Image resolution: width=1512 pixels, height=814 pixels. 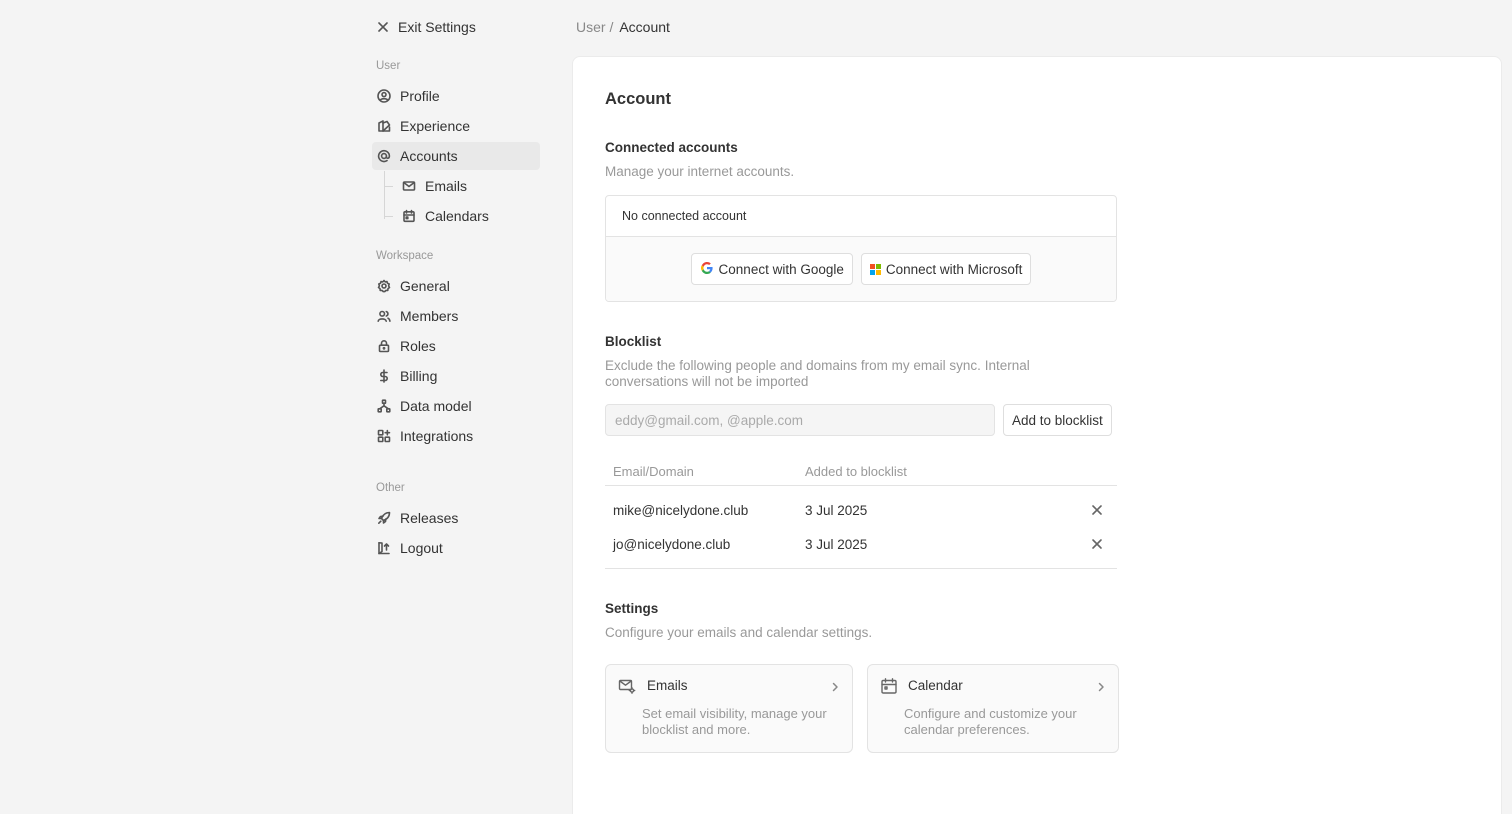 I want to click on connected-accounts-box: No connected account Connect with Google, so click(x=861, y=248).